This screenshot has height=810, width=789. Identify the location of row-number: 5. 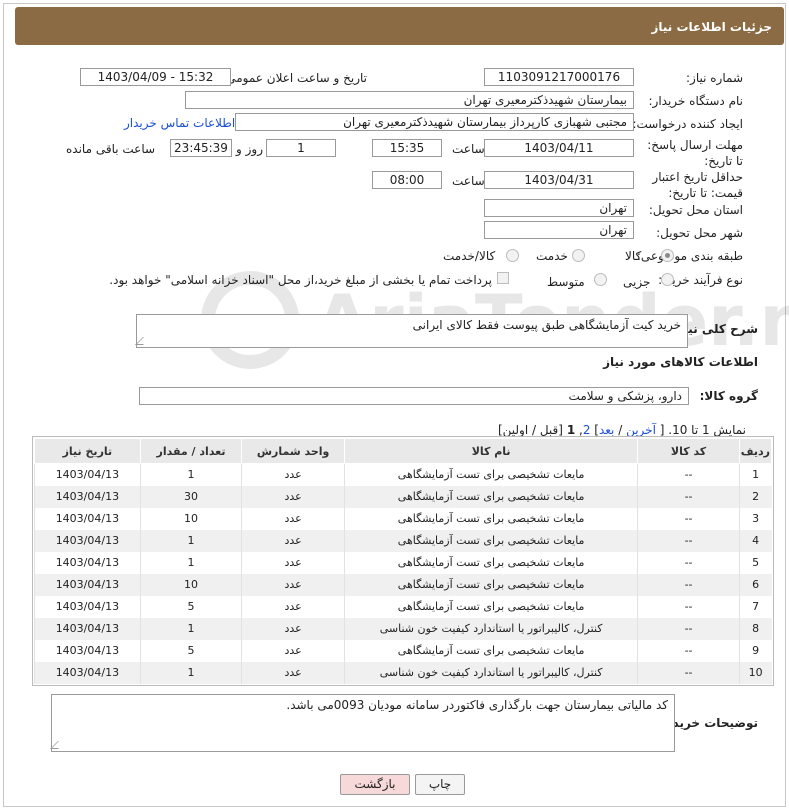
(755, 562).